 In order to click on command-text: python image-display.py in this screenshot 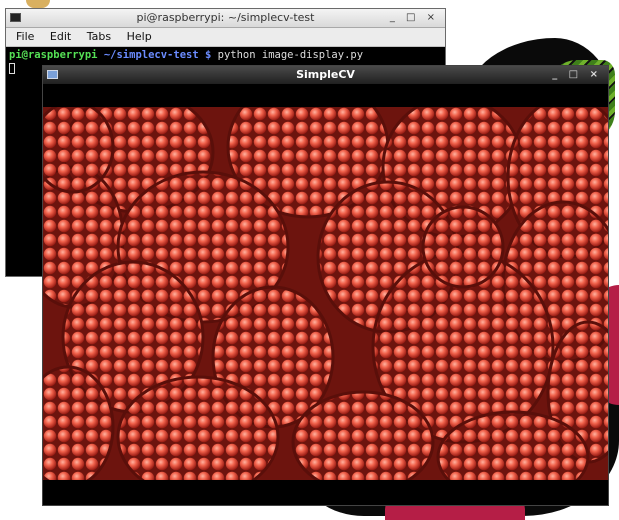, I will do `click(287, 55)`.